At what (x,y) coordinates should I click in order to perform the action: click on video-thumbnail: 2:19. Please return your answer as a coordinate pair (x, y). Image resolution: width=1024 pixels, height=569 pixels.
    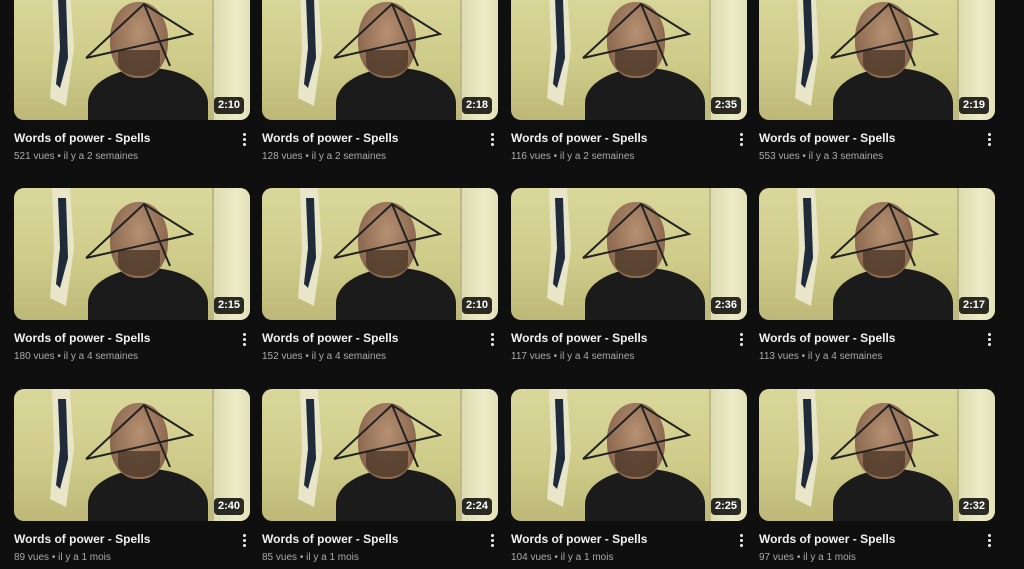
    Looking at the image, I should click on (877, 60).